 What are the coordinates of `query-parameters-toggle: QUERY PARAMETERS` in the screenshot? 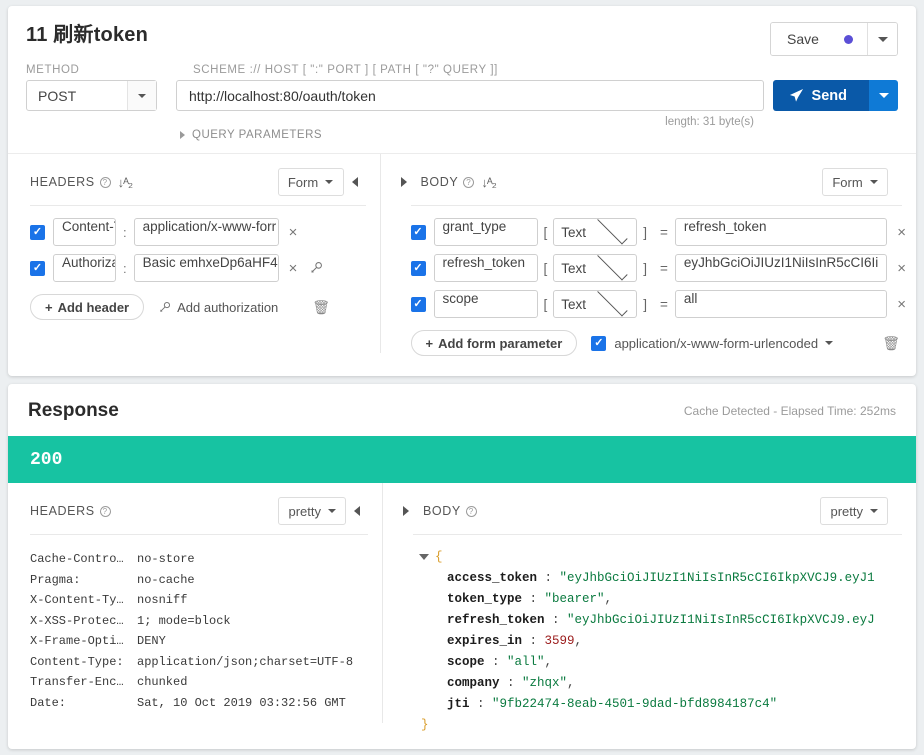 It's located at (462, 134).